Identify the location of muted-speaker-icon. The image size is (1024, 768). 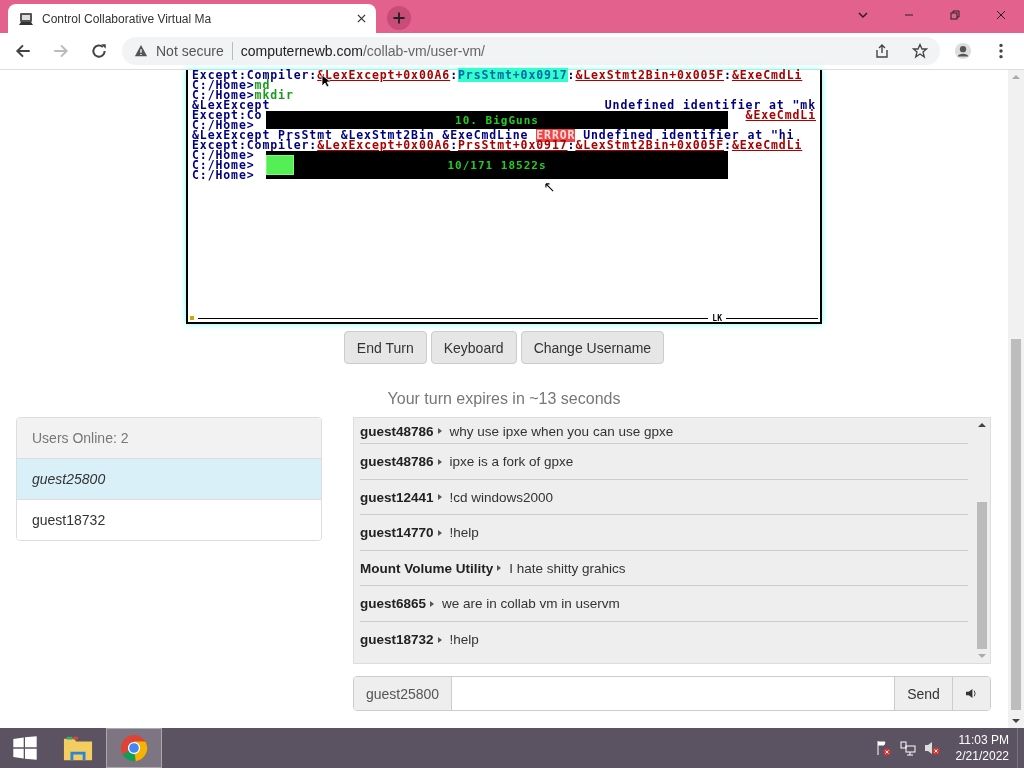
(931, 748).